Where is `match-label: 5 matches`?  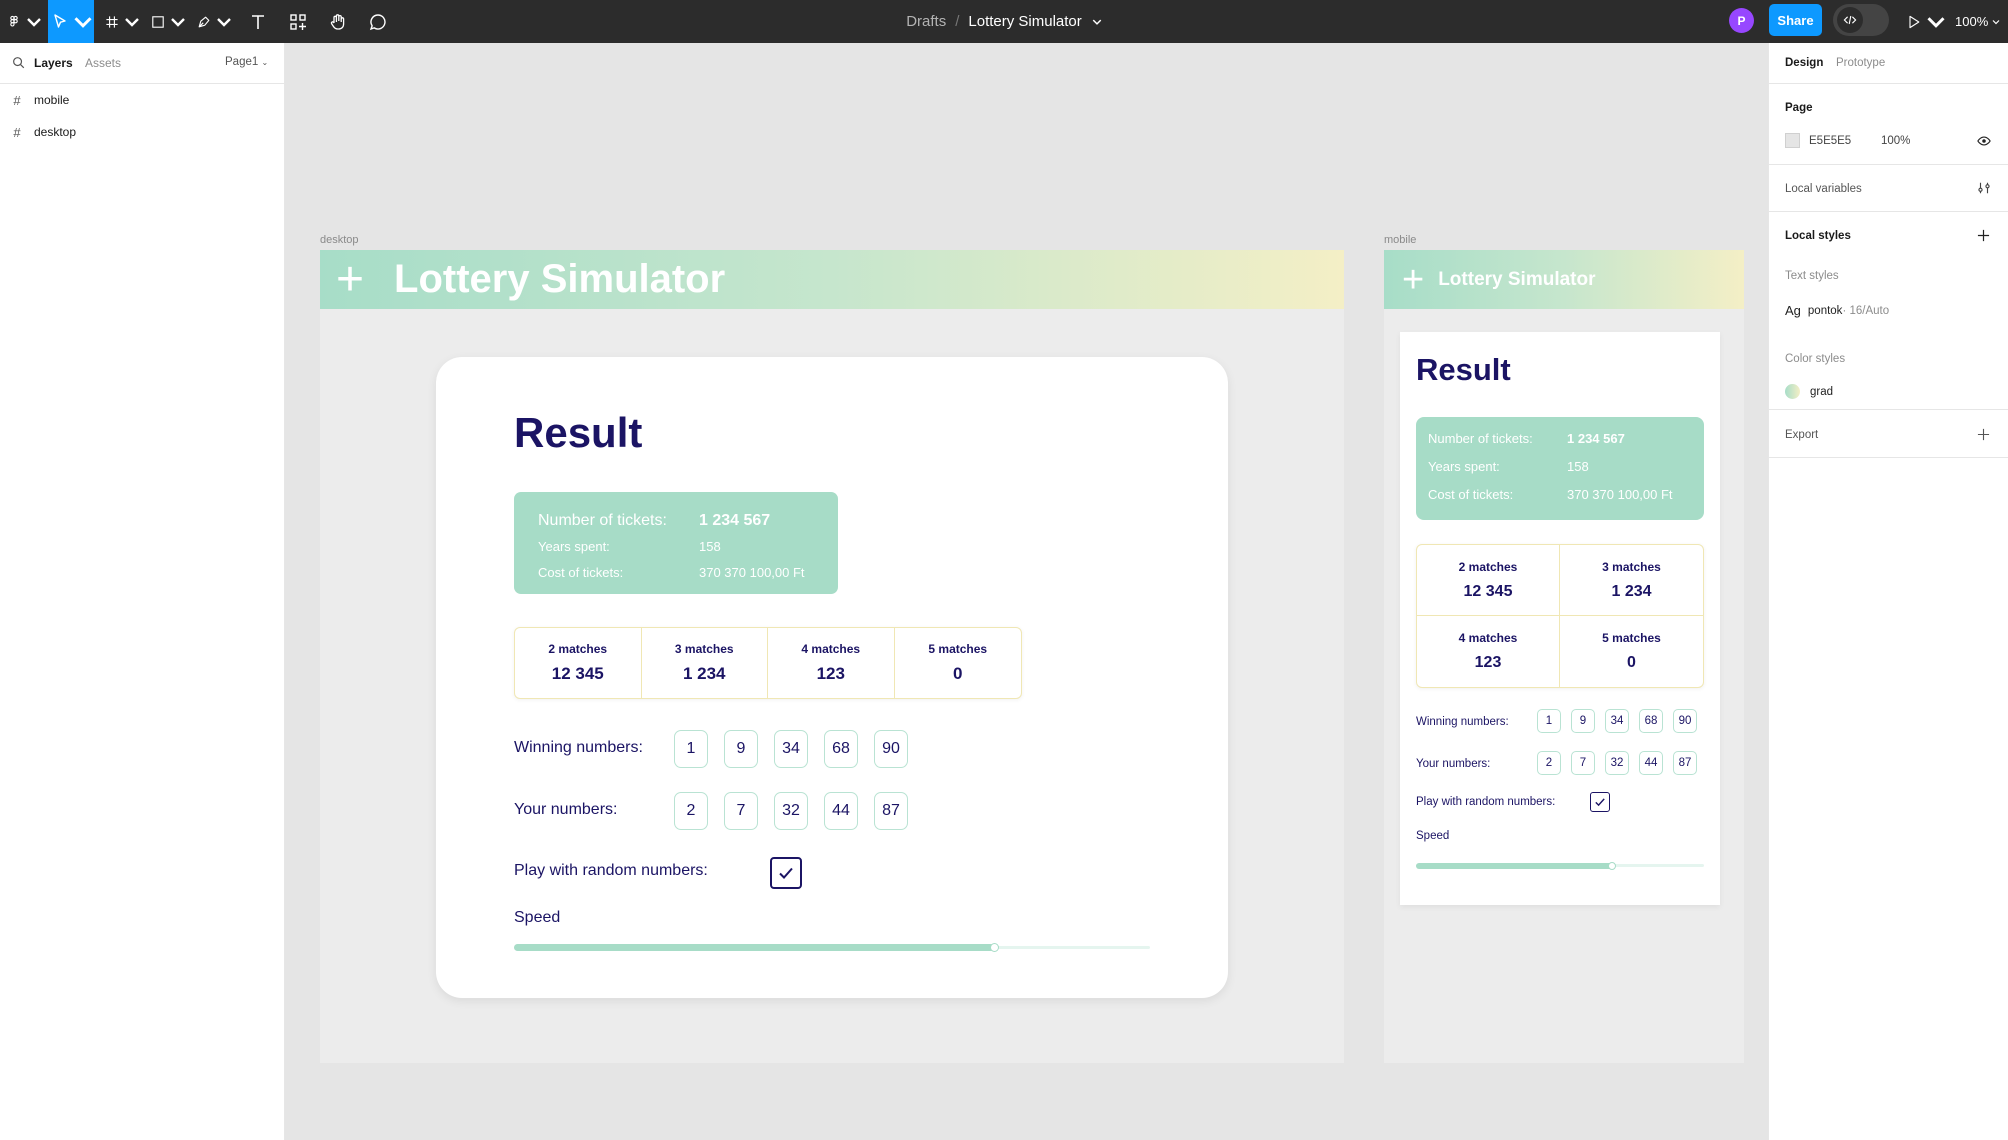 match-label: 5 matches is located at coordinates (958, 649).